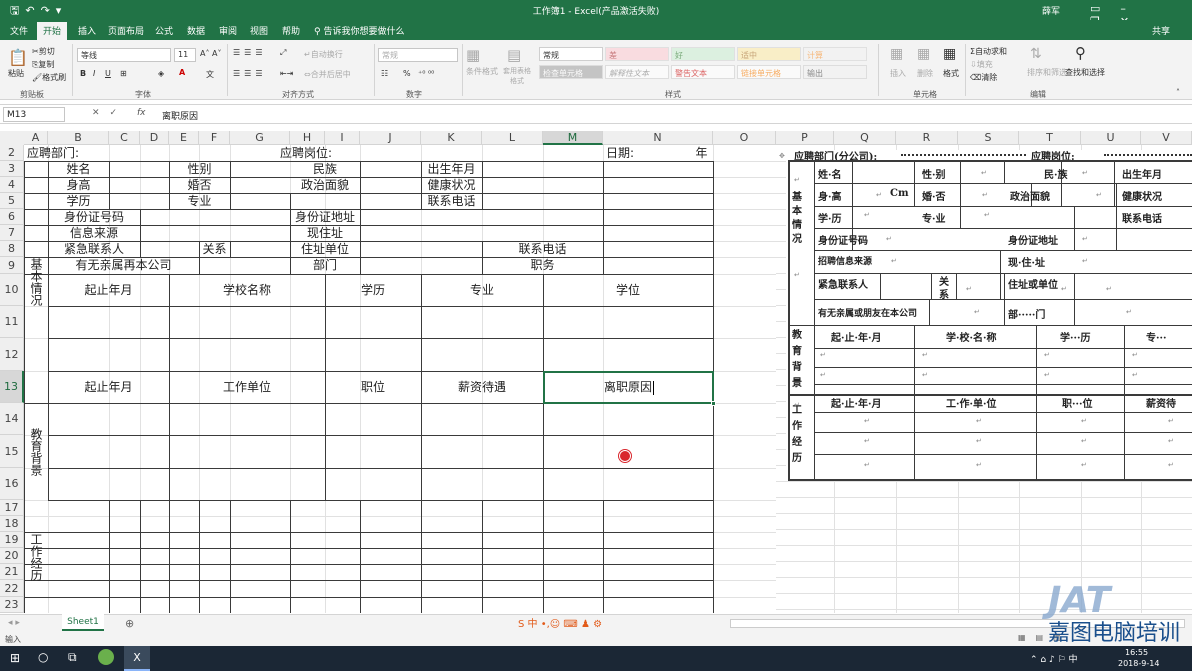 The width and height of the screenshot is (1192, 671). Describe the element at coordinates (1036, 54) in the screenshot. I see `sort-filter-icon: ⇅` at that location.